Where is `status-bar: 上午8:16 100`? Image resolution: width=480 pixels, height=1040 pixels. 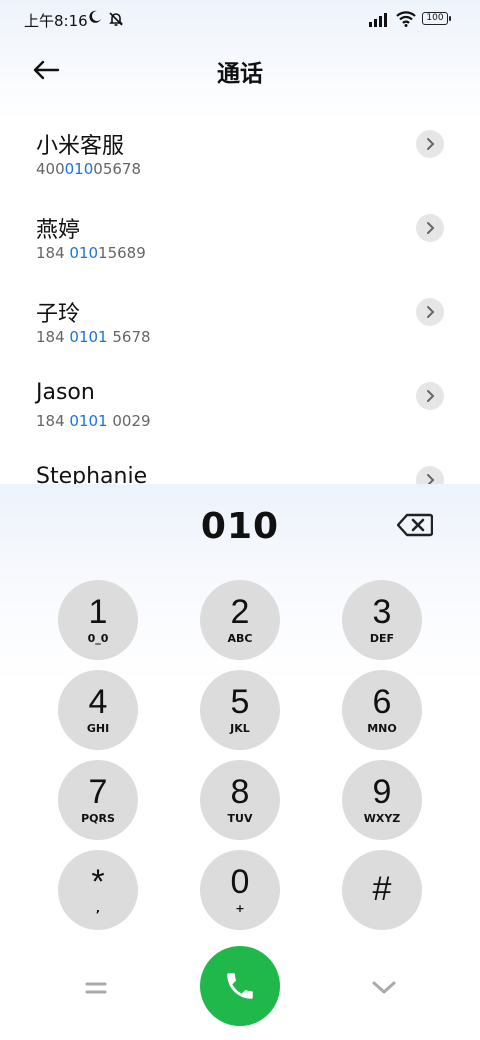
status-bar: 上午8:16 100 is located at coordinates (240, 20).